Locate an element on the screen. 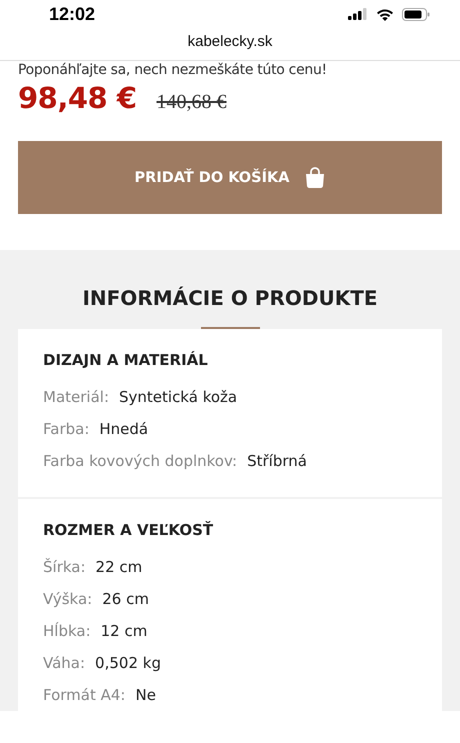  battery-icon is located at coordinates (416, 14).